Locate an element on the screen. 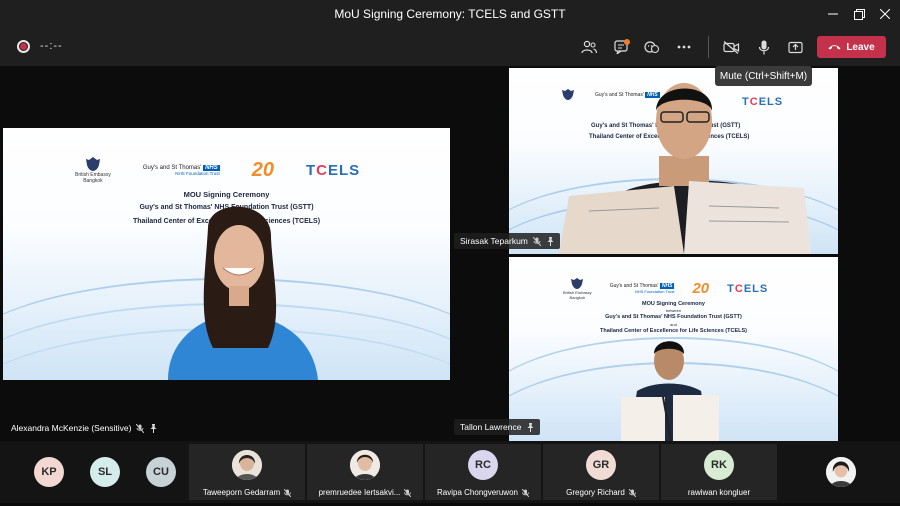 Image resolution: width=900 pixels, height=506 pixels. name-tag-sirasak: Sirasak Teparkum is located at coordinates (507, 241).